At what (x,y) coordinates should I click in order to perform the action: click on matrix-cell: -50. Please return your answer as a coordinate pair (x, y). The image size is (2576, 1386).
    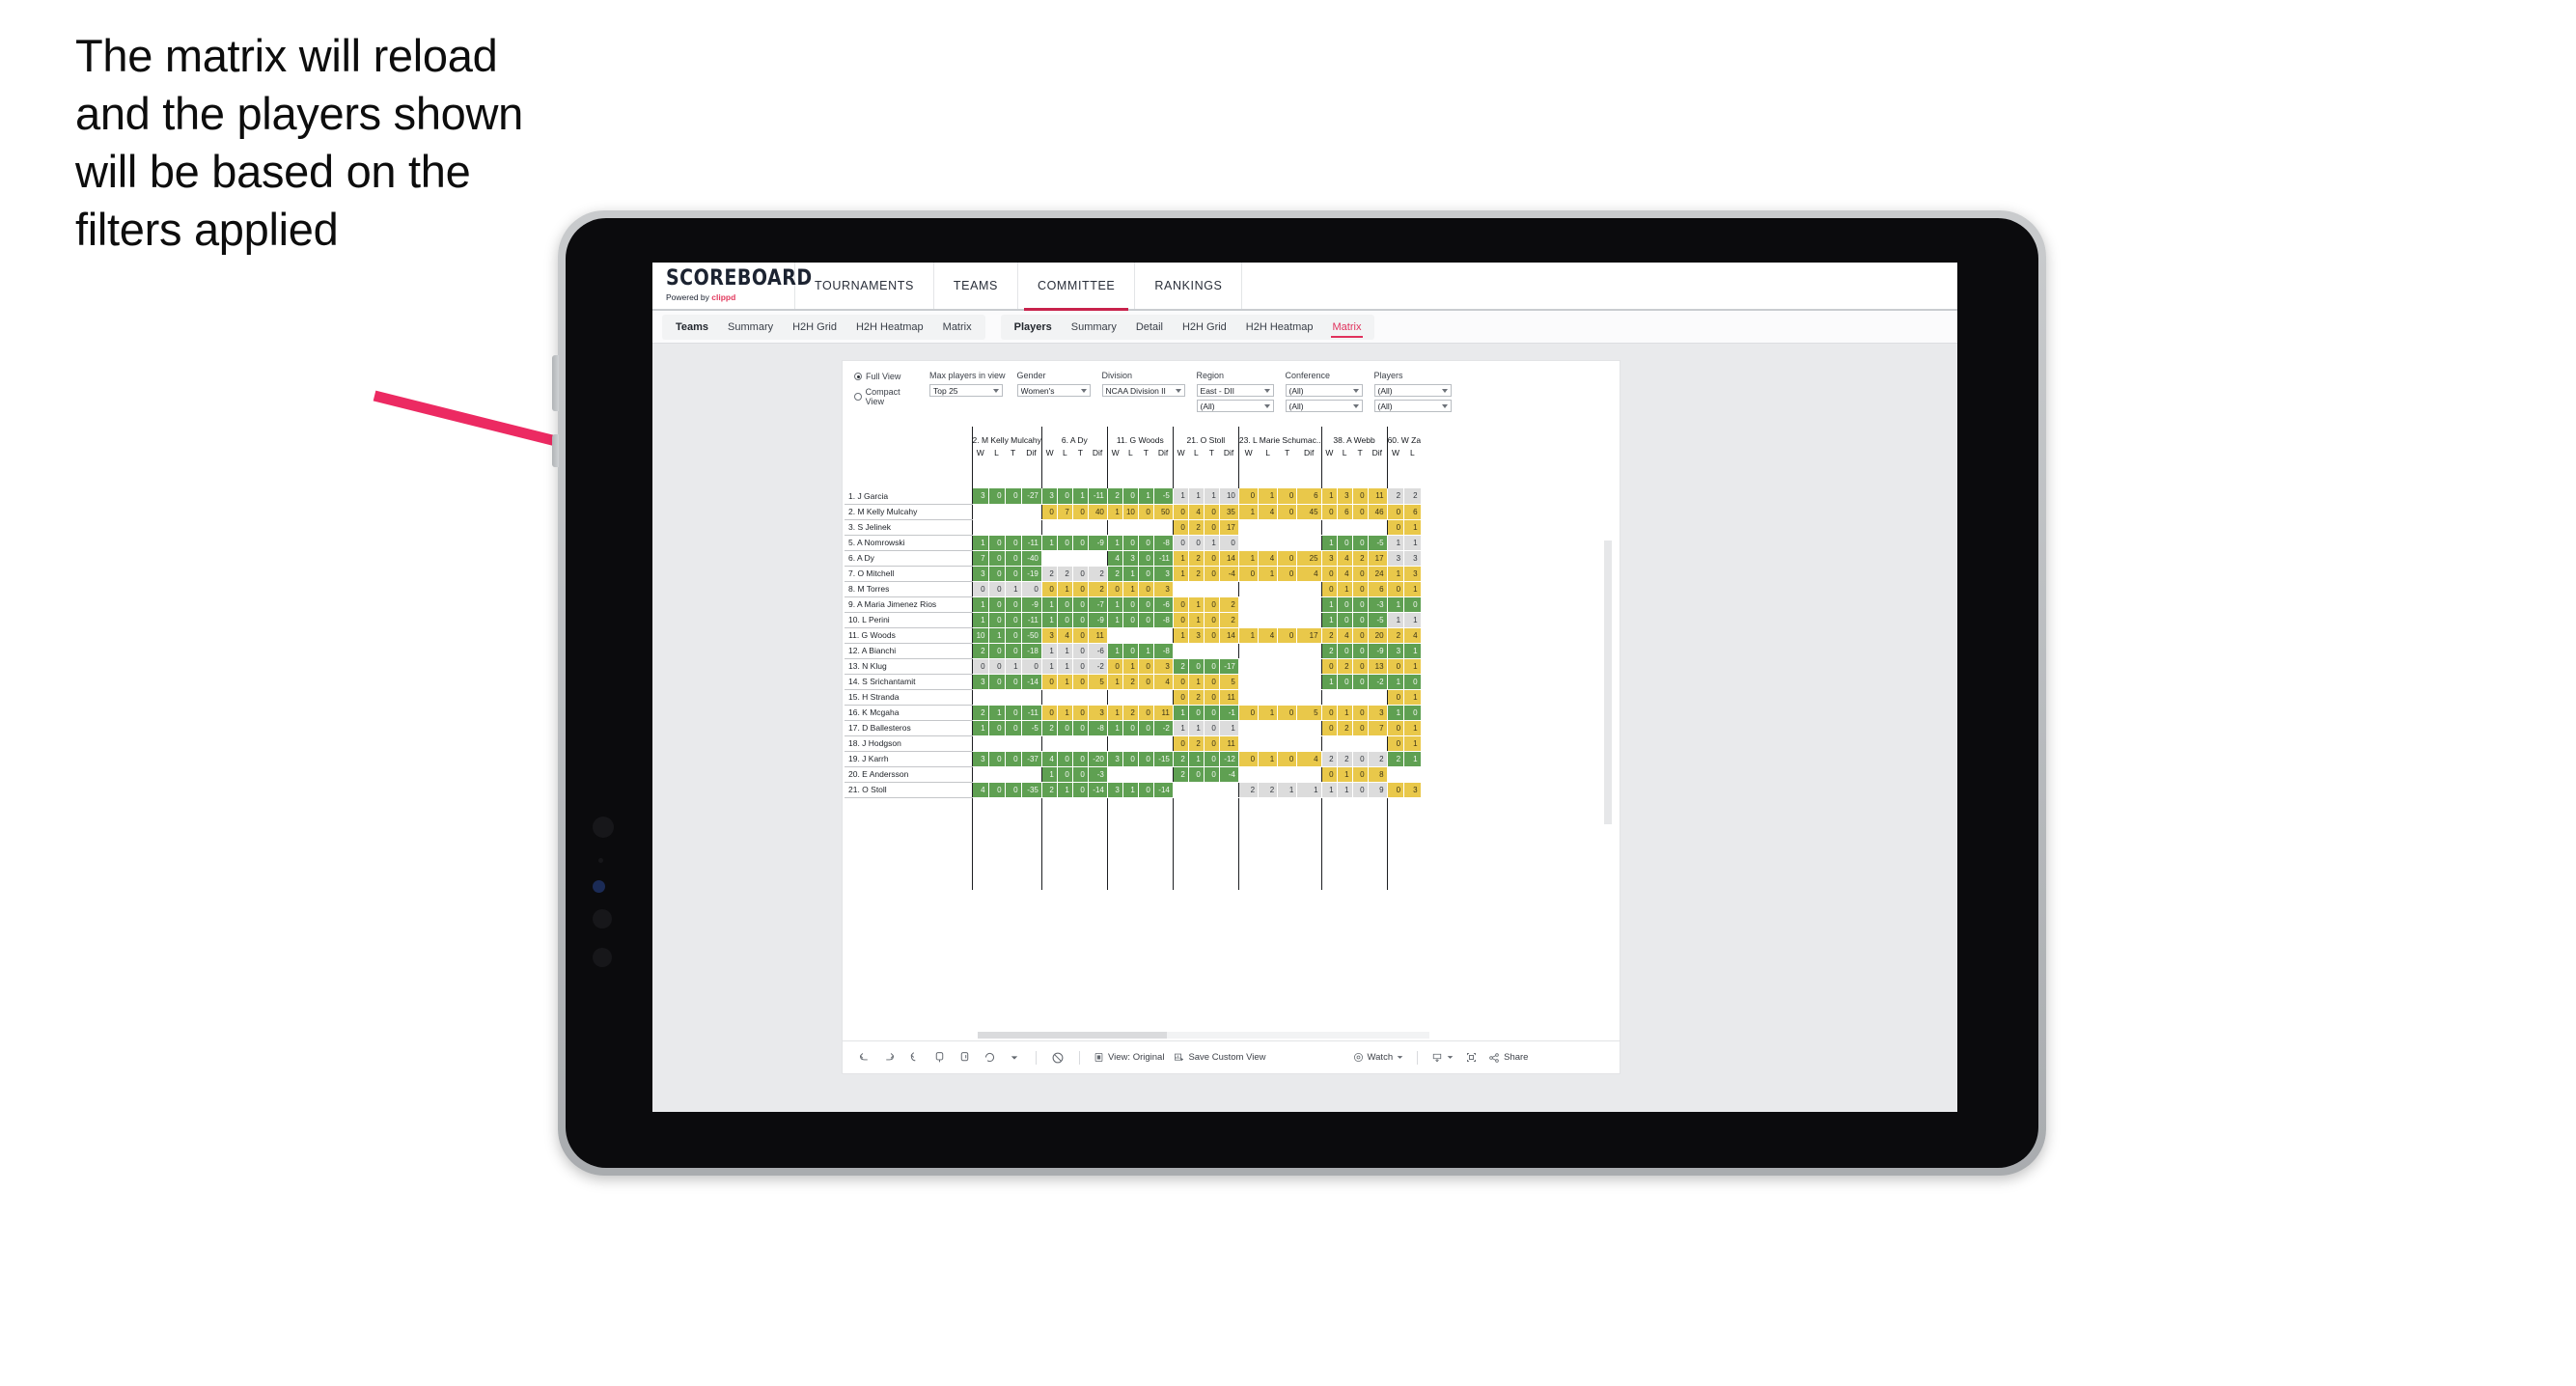
    Looking at the image, I should click on (1031, 636).